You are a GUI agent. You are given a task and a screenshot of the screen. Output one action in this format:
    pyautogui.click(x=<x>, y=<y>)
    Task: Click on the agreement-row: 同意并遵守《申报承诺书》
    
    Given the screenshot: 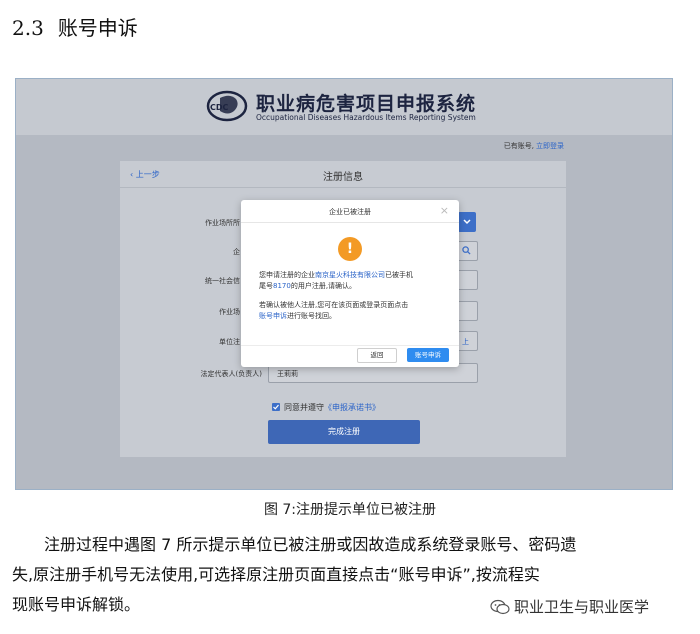 What is the action you would take?
    pyautogui.click(x=326, y=407)
    